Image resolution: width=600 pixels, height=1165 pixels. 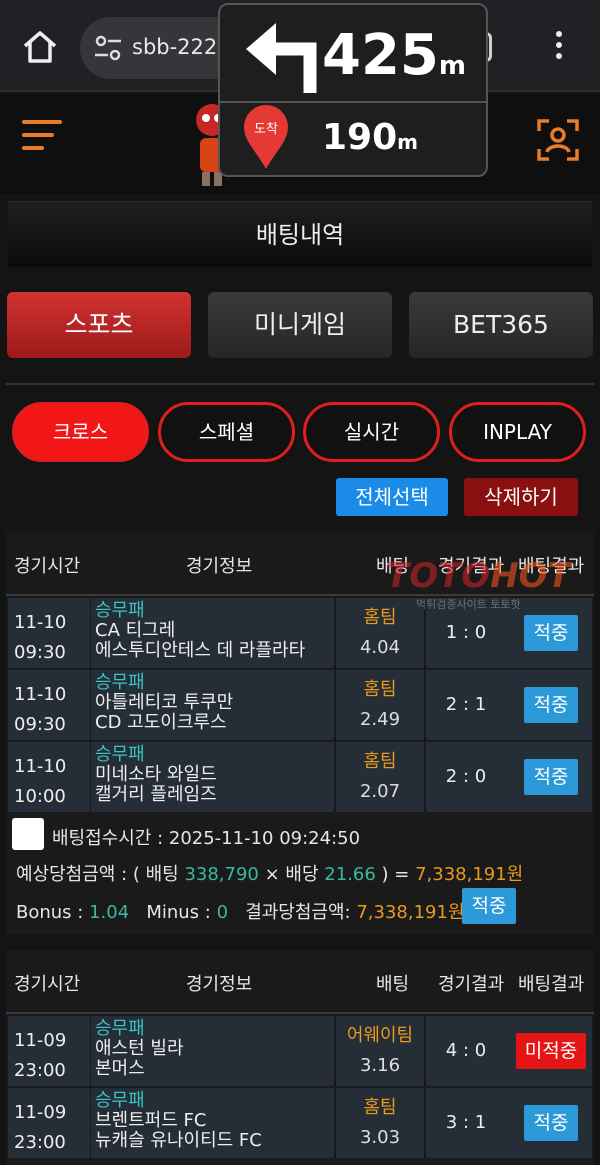 What do you see at coordinates (471, 984) in the screenshot?
I see `col-score: 경기결과` at bounding box center [471, 984].